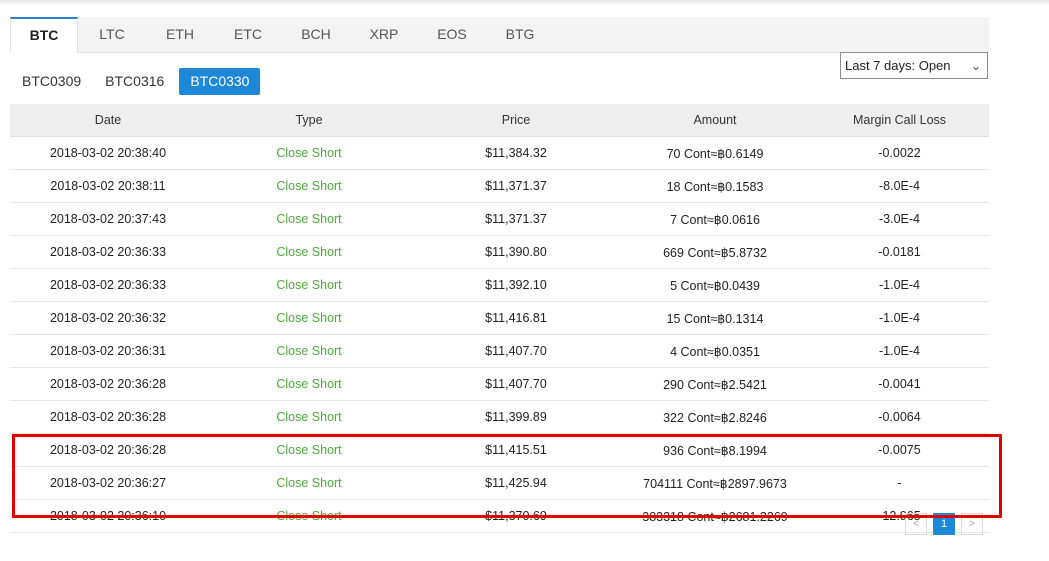  What do you see at coordinates (899, 252) in the screenshot?
I see `margin-call-loss-cell: -0.0181` at bounding box center [899, 252].